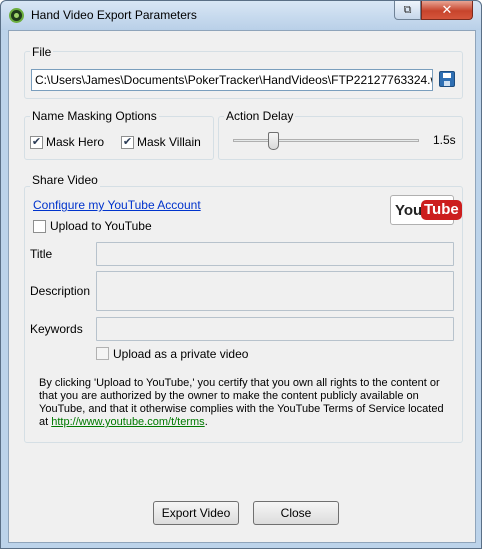 This screenshot has width=482, height=549. What do you see at coordinates (114, 15) in the screenshot?
I see `window-title: Hand Video Export Parameters` at bounding box center [114, 15].